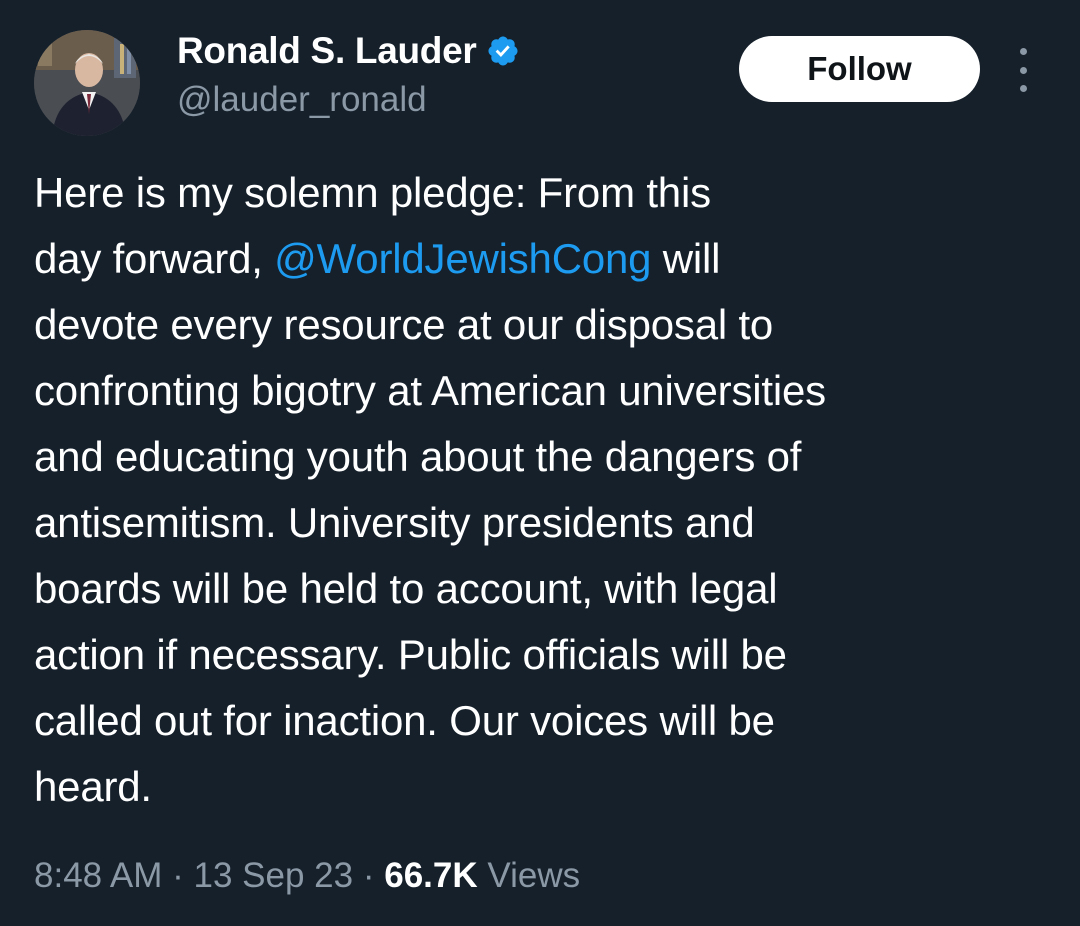 The height and width of the screenshot is (926, 1080). I want to click on tweet-time: 8:48 AM, so click(98, 875).